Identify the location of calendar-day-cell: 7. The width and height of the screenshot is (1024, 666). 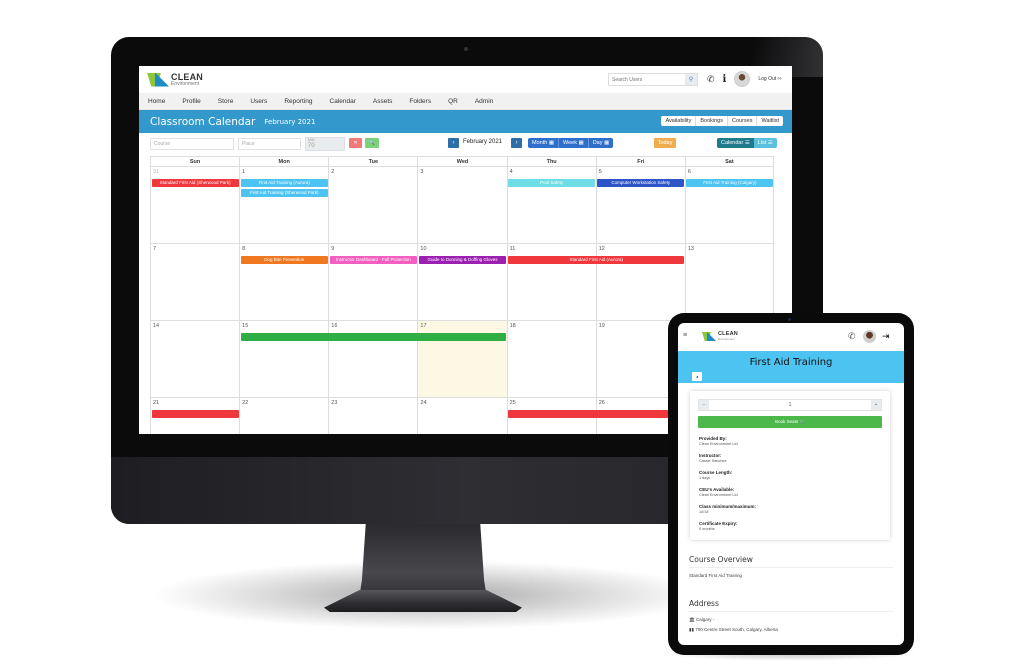
(194, 282).